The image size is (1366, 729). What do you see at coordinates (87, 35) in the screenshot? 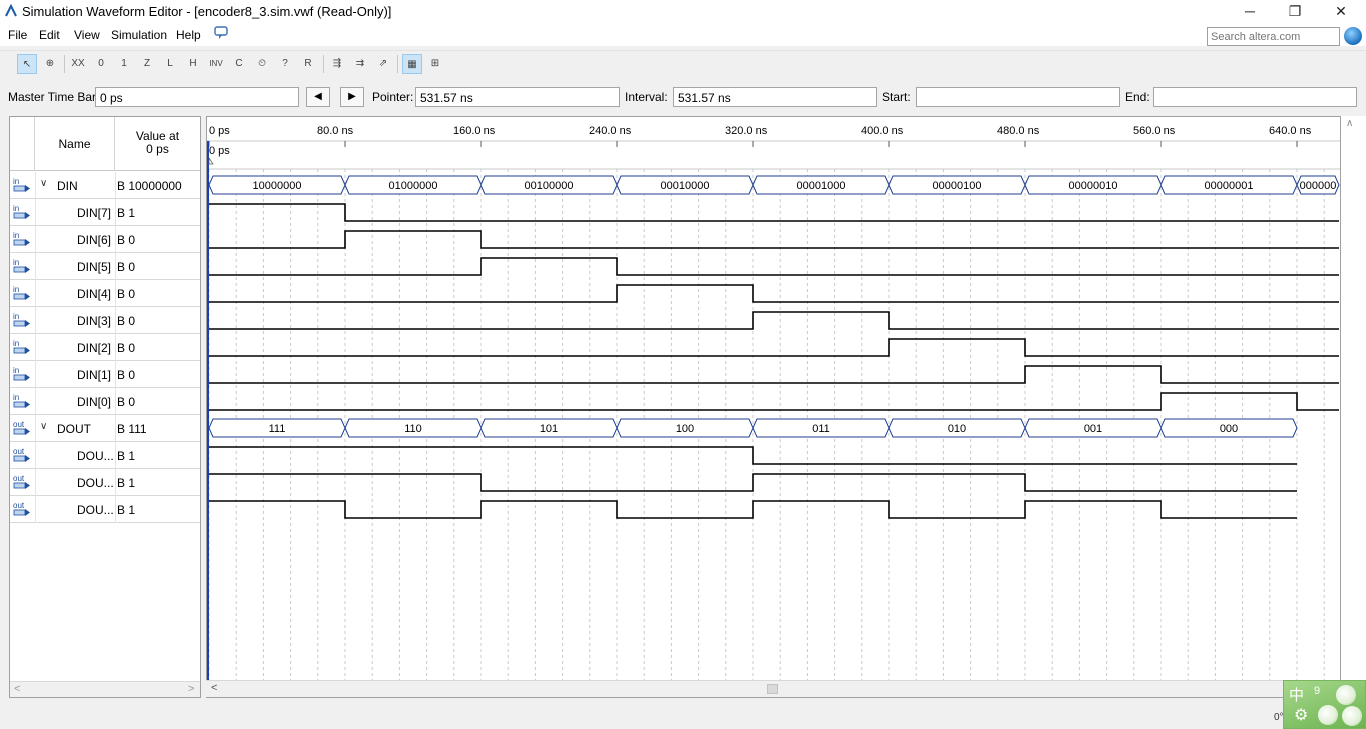
I see `menu-view: View` at bounding box center [87, 35].